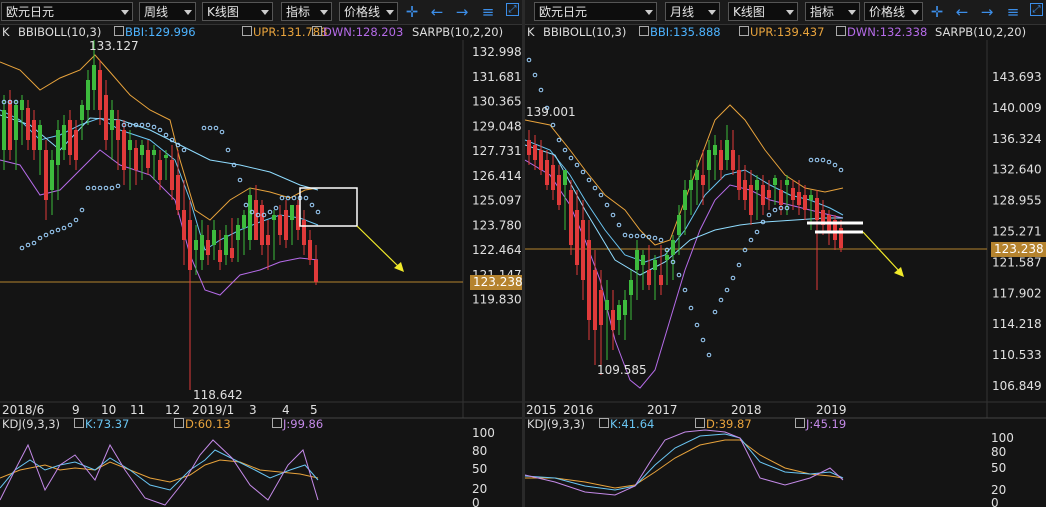 Image resolution: width=1046 pixels, height=507 pixels. What do you see at coordinates (303, 424) in the screenshot?
I see `kdj-j-value: J:99.86` at bounding box center [303, 424].